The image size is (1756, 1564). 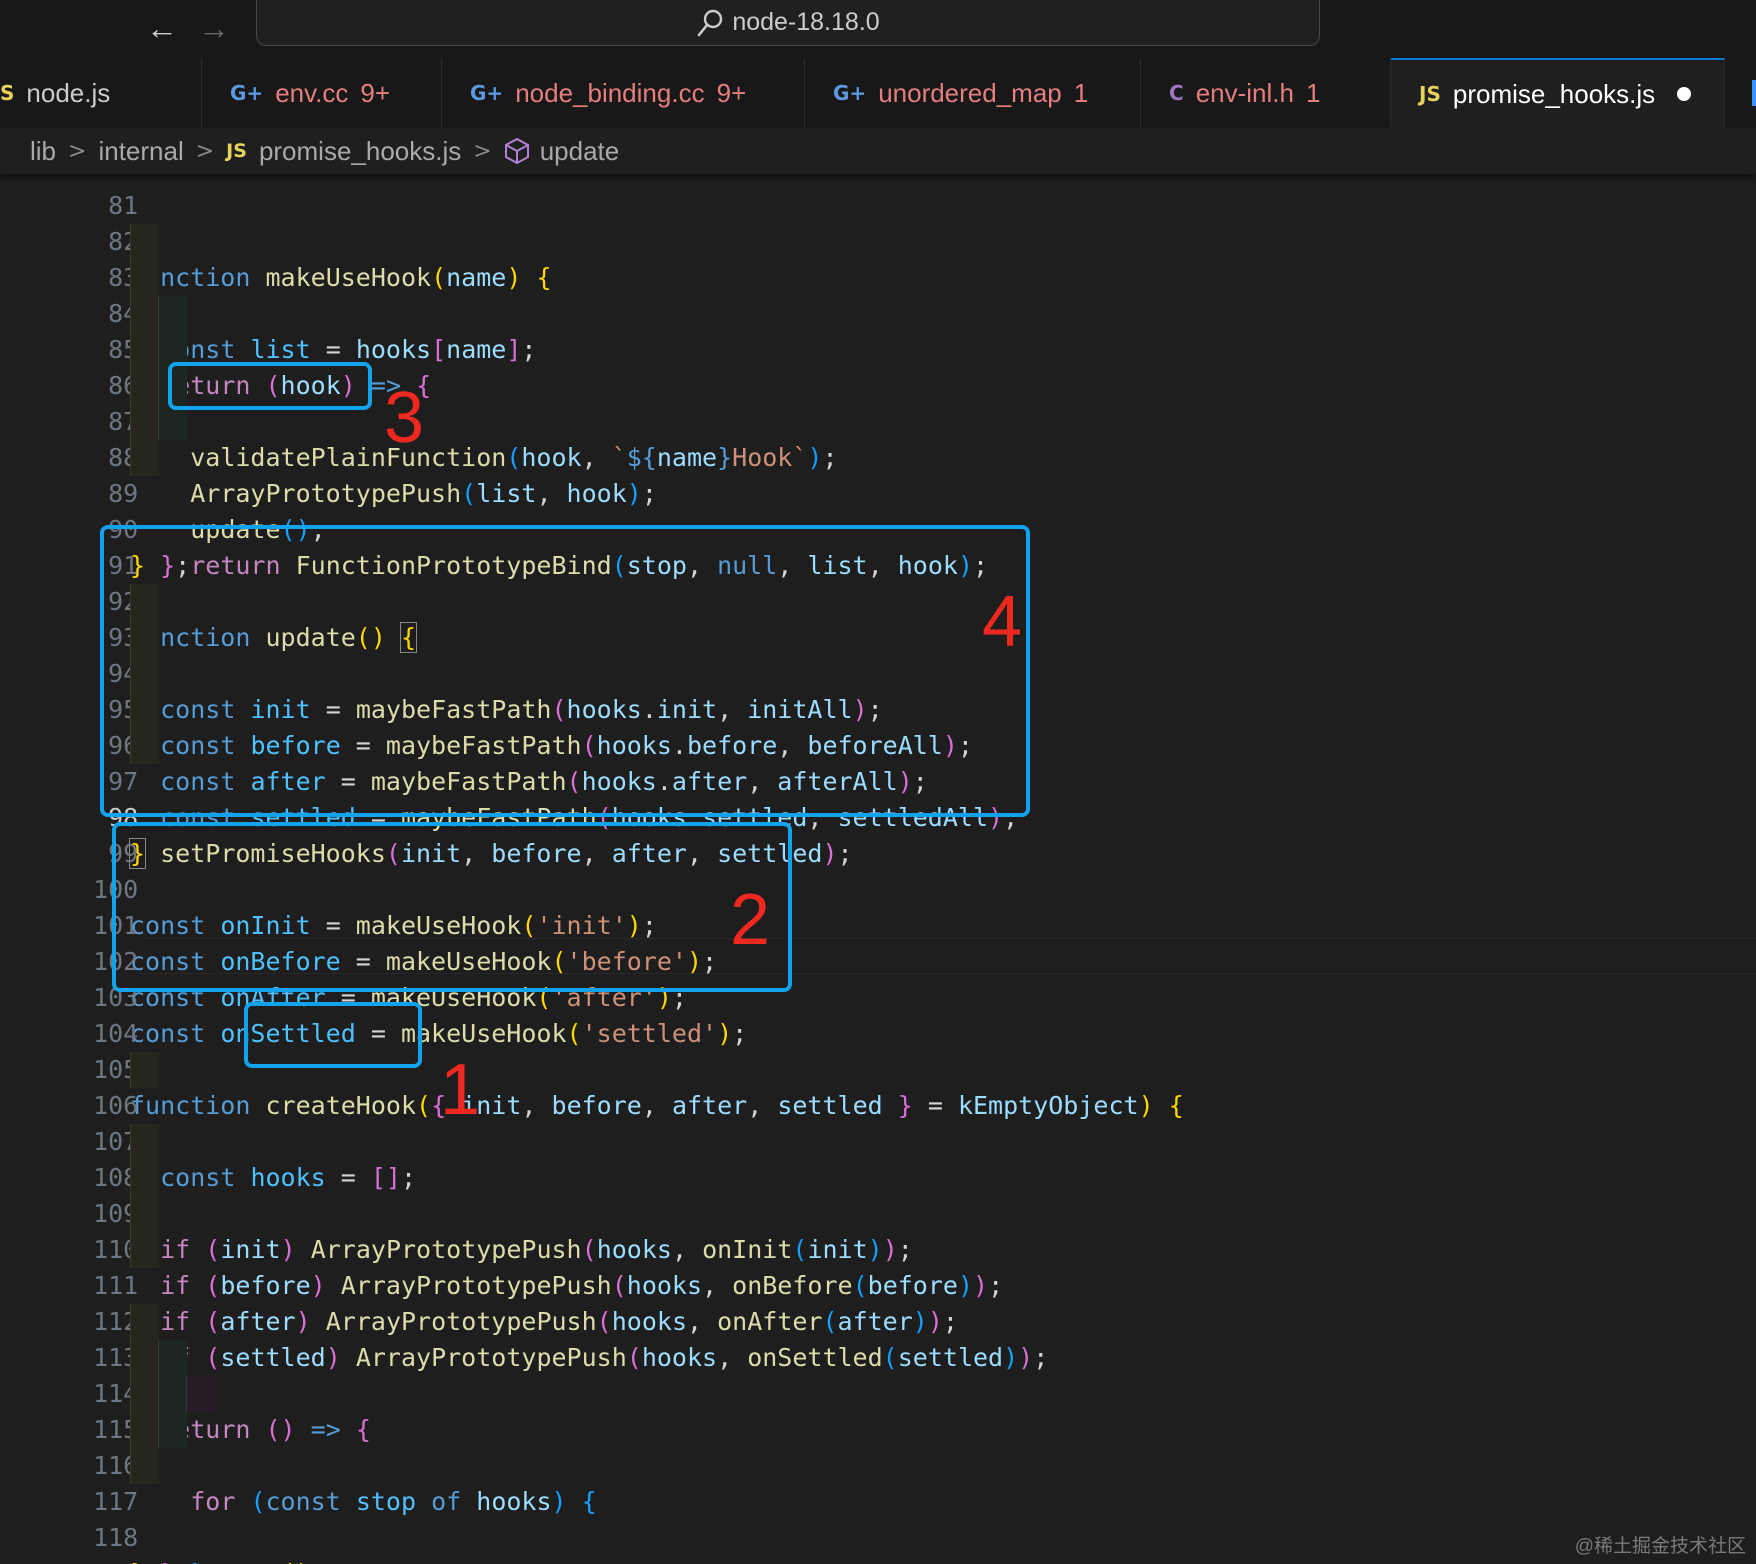 I want to click on tab-node-binding-cc: G+ node_binding.cc 9+, so click(x=623, y=93).